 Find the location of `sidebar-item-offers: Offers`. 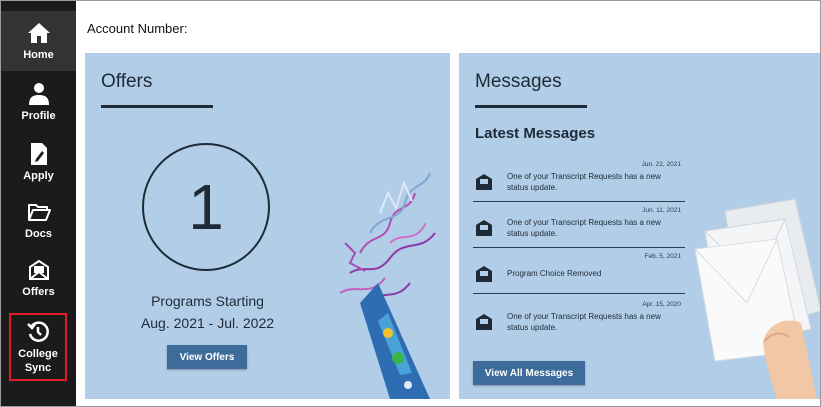

sidebar-item-offers: Offers is located at coordinates (38, 278).